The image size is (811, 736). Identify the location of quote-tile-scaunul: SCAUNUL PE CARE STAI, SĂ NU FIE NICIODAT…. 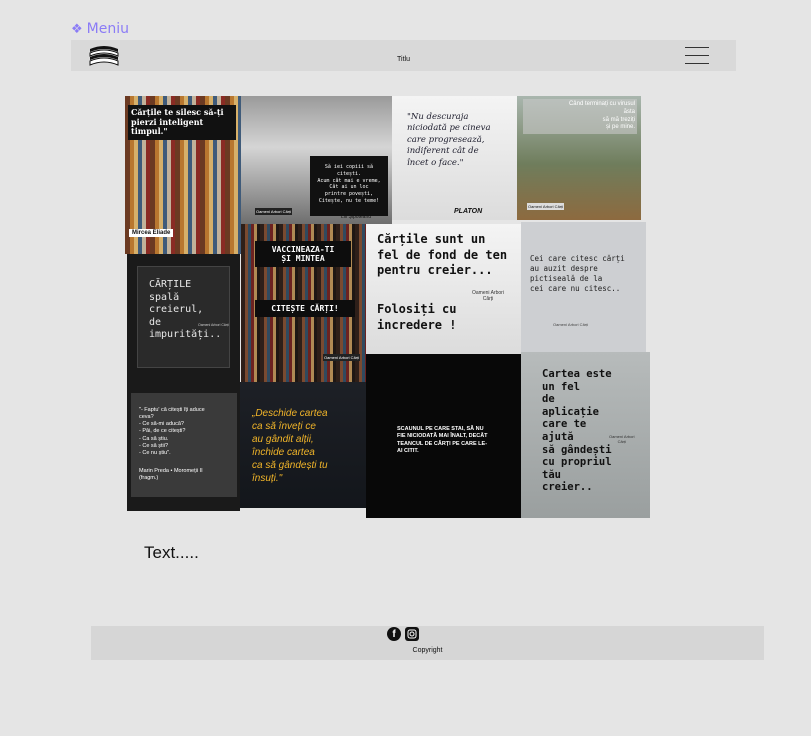
(443, 436).